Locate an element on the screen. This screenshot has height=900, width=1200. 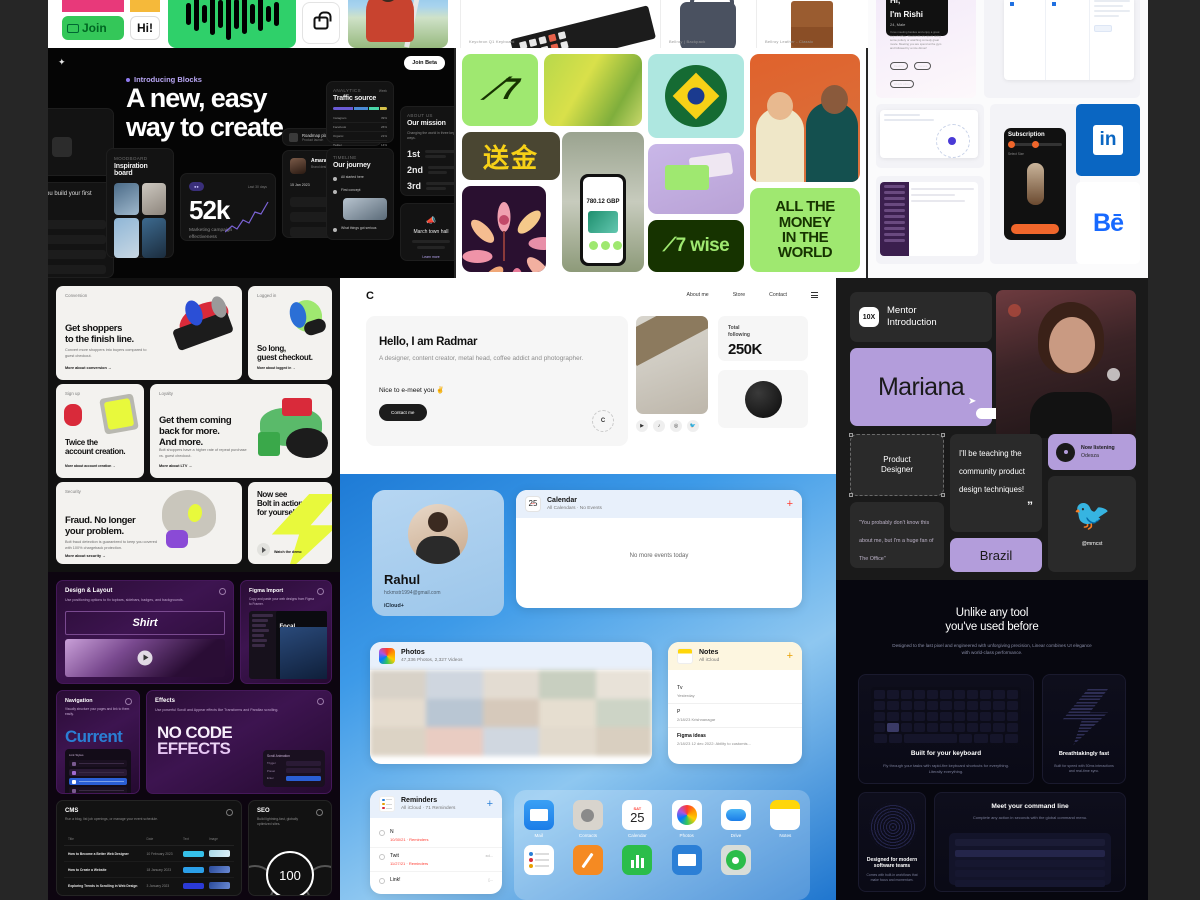
dock-item-reminders is located at coordinates (538, 860).